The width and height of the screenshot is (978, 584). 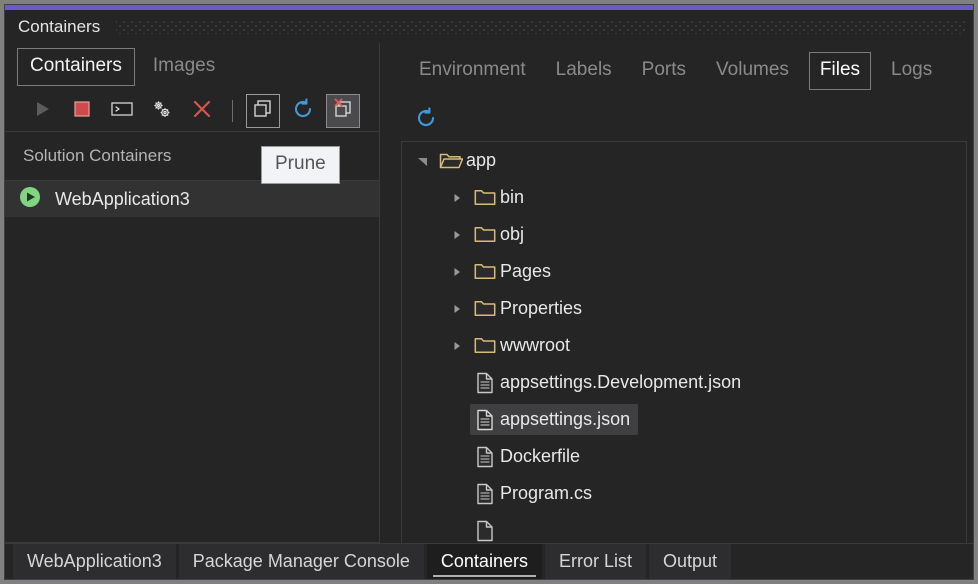 I want to click on tree-row: Properties, so click(x=684, y=308).